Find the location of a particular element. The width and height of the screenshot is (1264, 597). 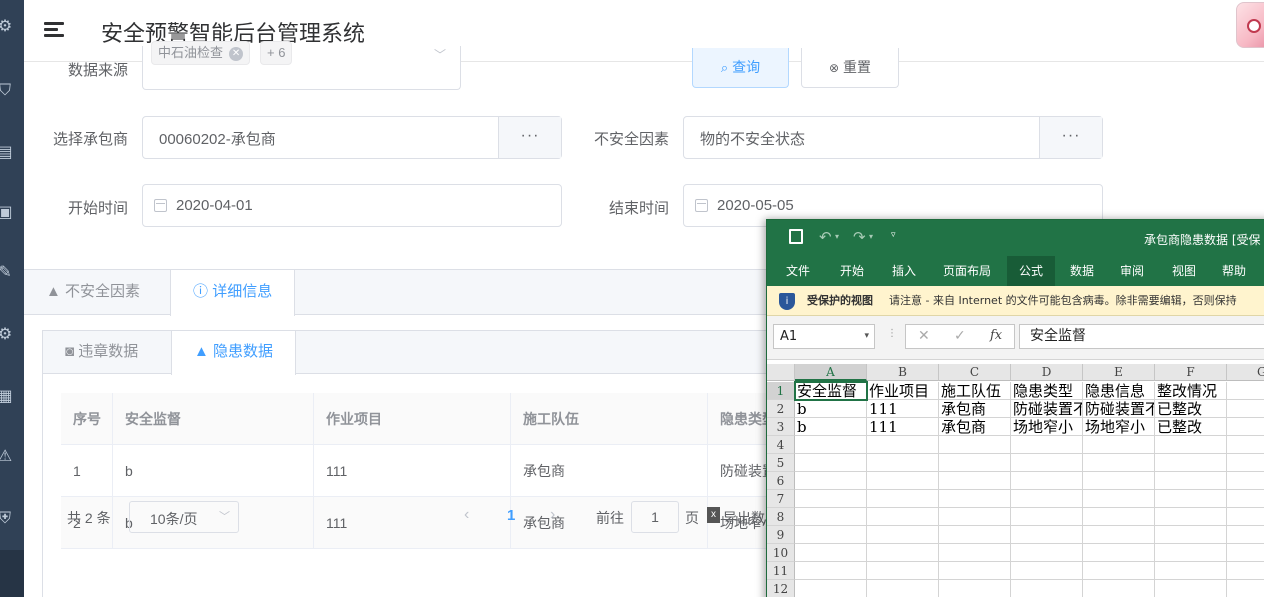

customize-toolbar-icon: ▿ is located at coordinates (893, 235).